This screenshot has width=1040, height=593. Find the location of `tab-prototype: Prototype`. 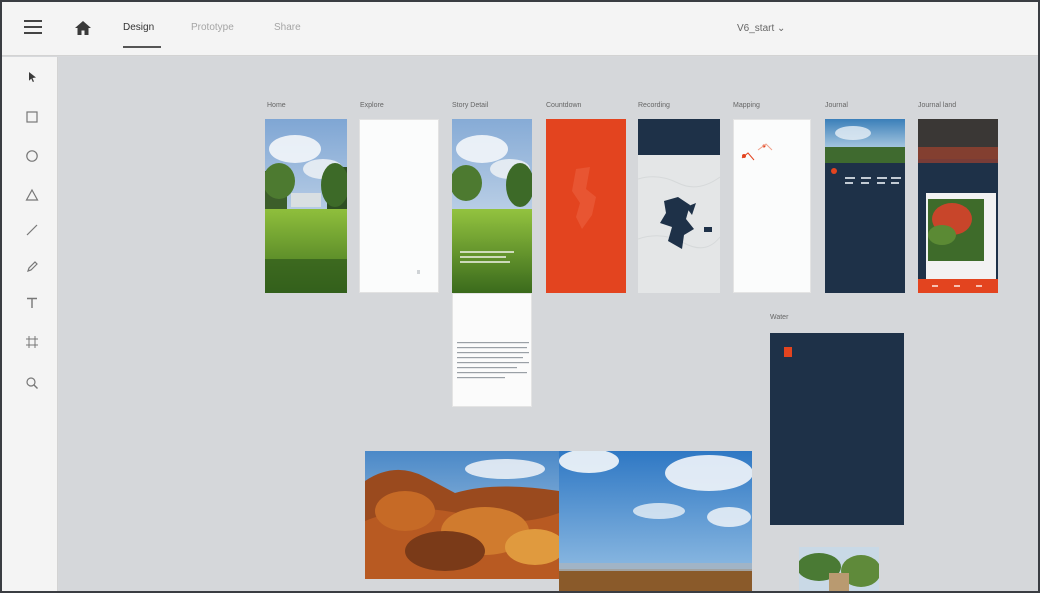

tab-prototype: Prototype is located at coordinates (212, 27).